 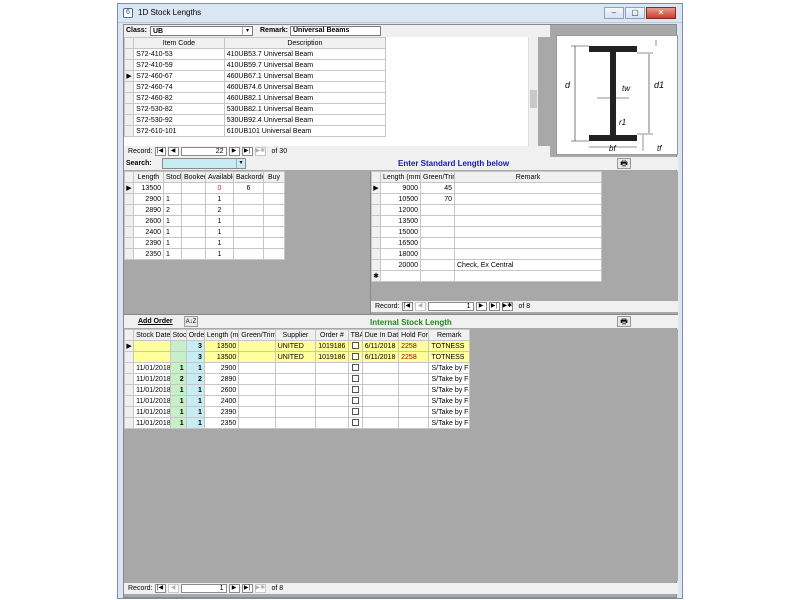 I want to click on description-cell: 460UB74.6 Universal Beam, so click(x=305, y=87).